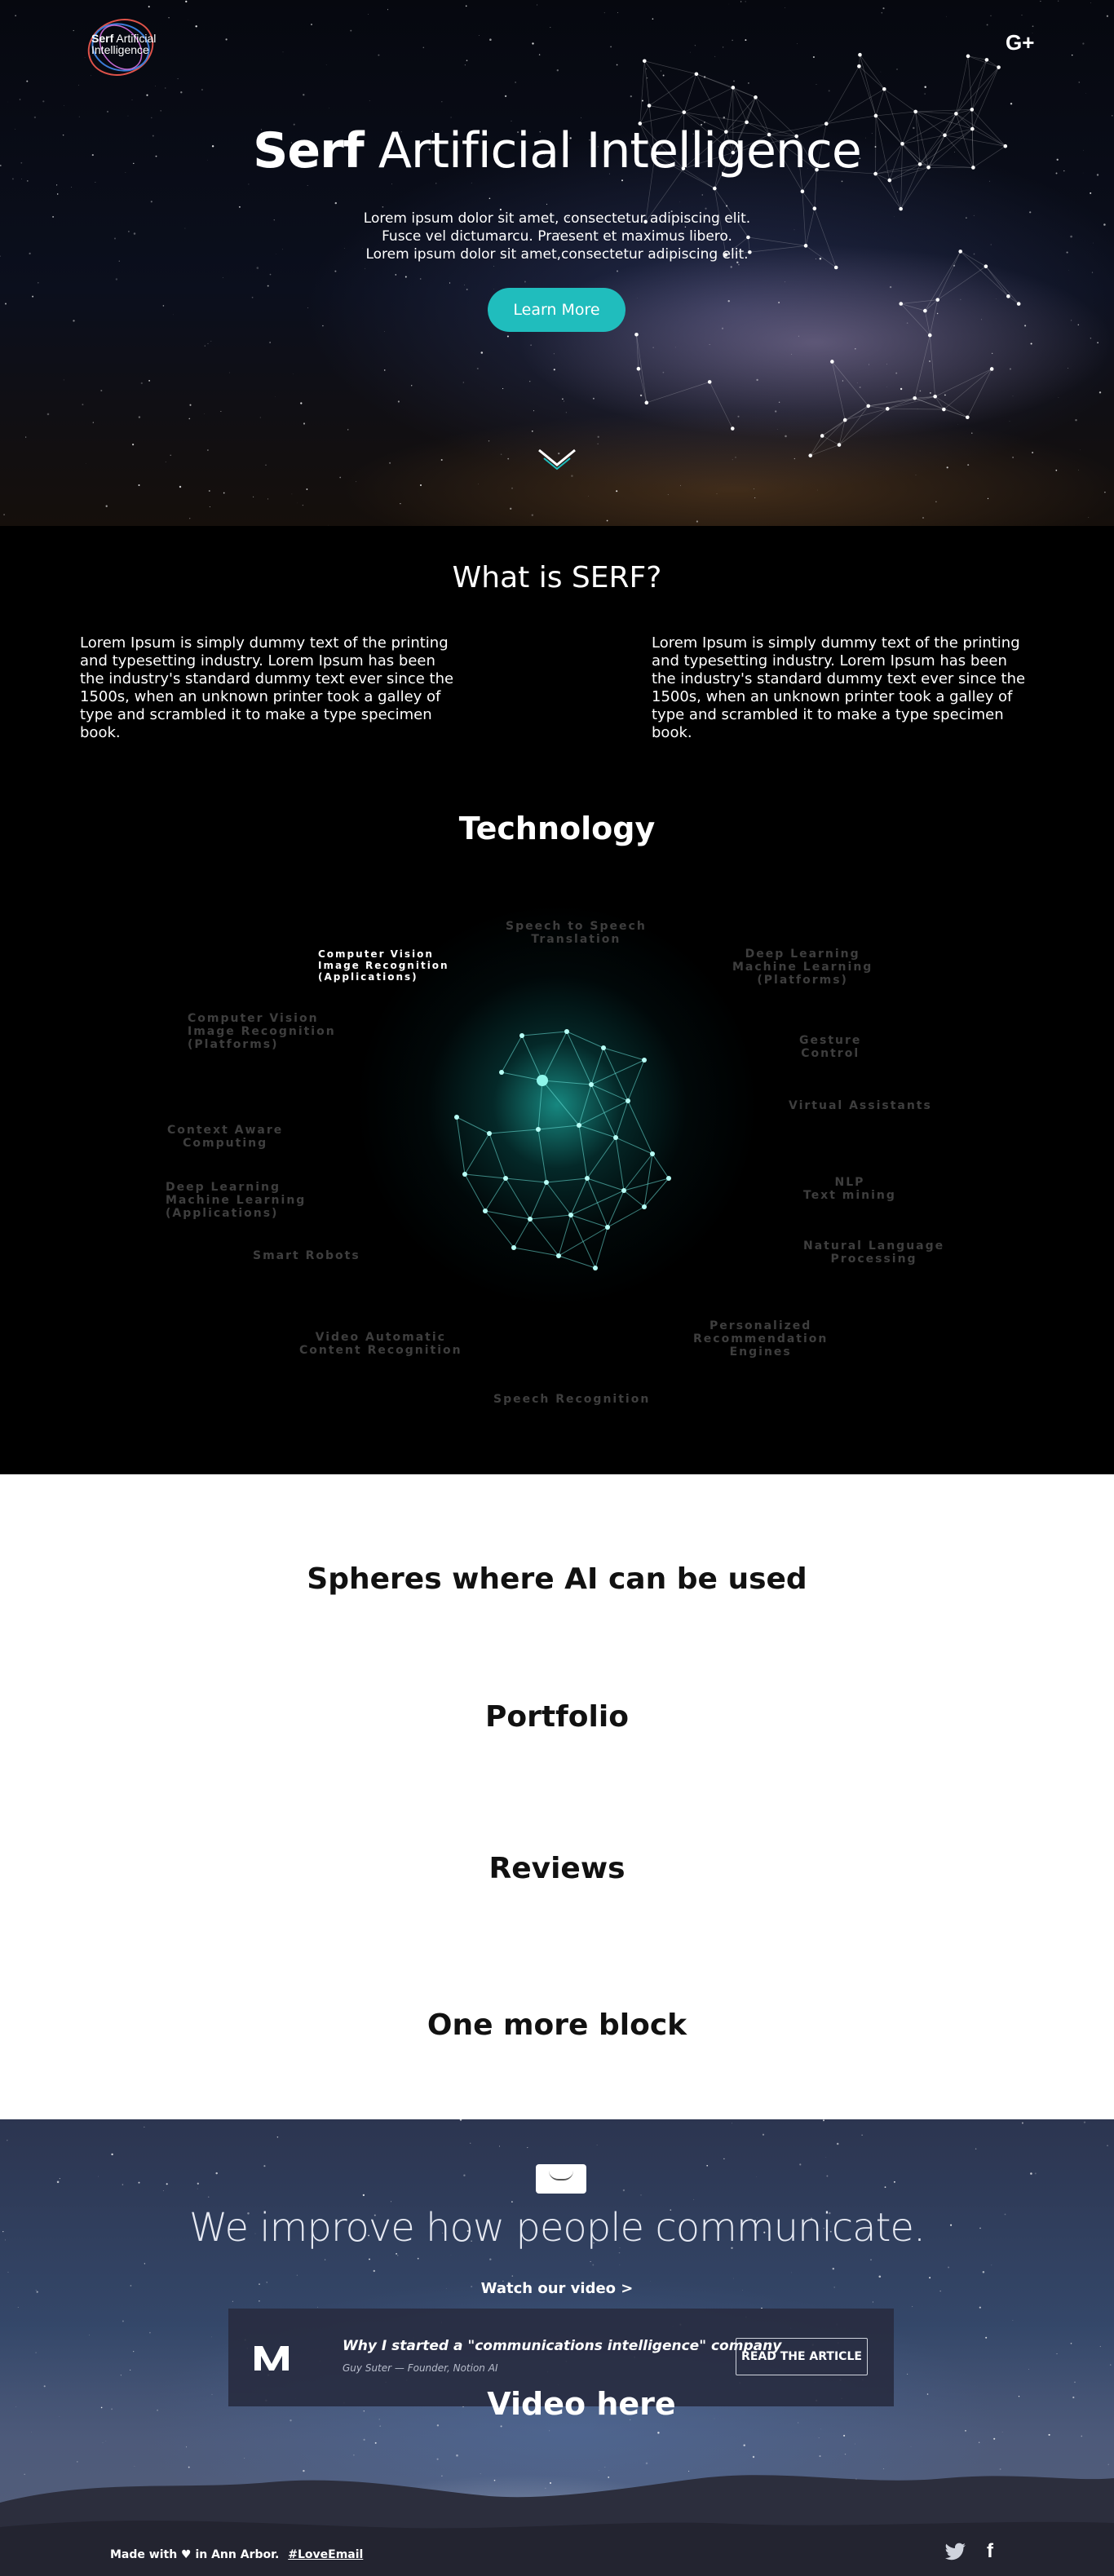  I want to click on logo-text: Serf Artificial Intelligence, so click(124, 44).